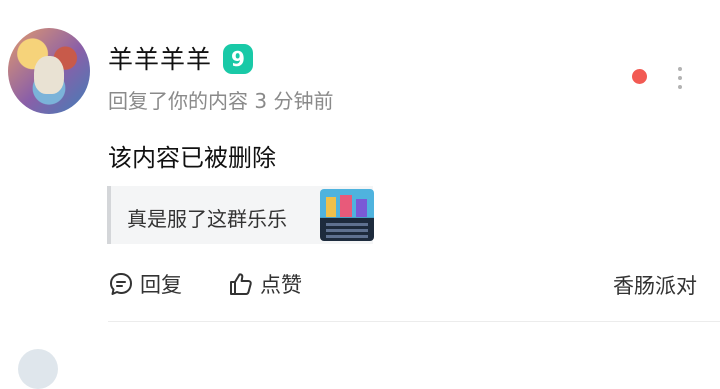 The image size is (720, 389). What do you see at coordinates (121, 284) in the screenshot?
I see `chat-bubble-icon` at bounding box center [121, 284].